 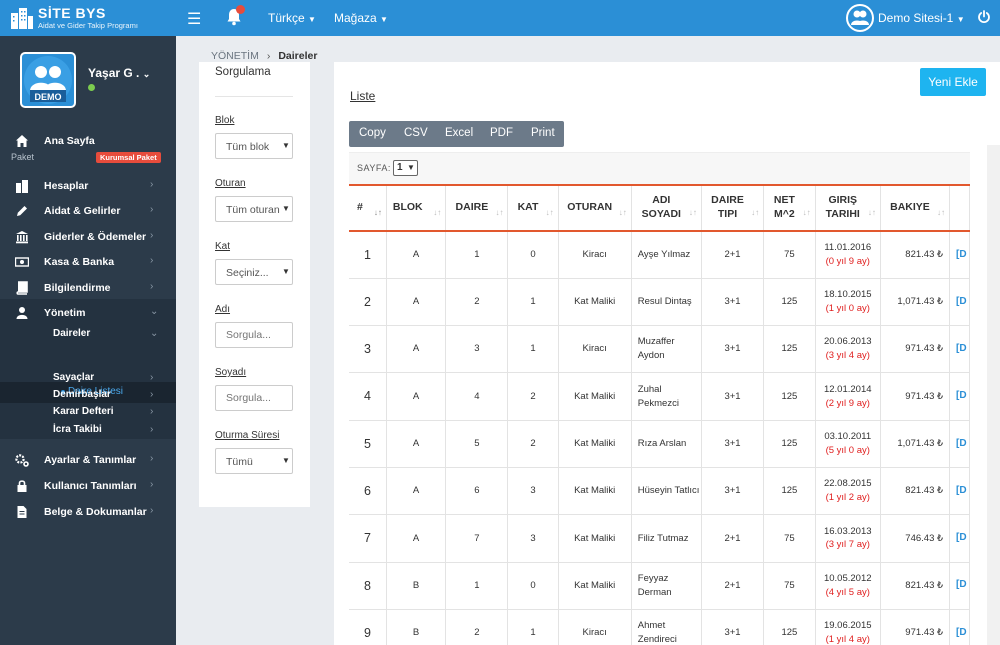 I want to click on sidebar-sub-sayaclar: Sayaçlar ›, so click(x=88, y=378).